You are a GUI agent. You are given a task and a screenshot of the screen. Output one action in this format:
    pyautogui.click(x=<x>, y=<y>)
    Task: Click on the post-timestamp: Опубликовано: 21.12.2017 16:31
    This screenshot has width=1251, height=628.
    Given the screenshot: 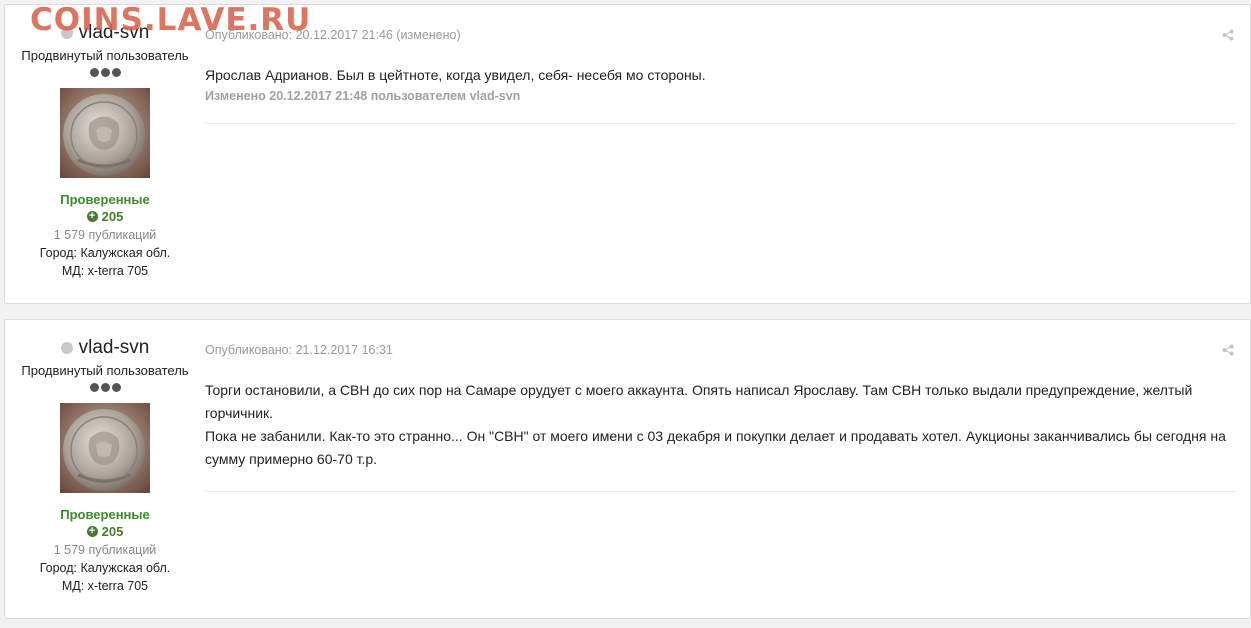 What is the action you would take?
    pyautogui.click(x=720, y=350)
    